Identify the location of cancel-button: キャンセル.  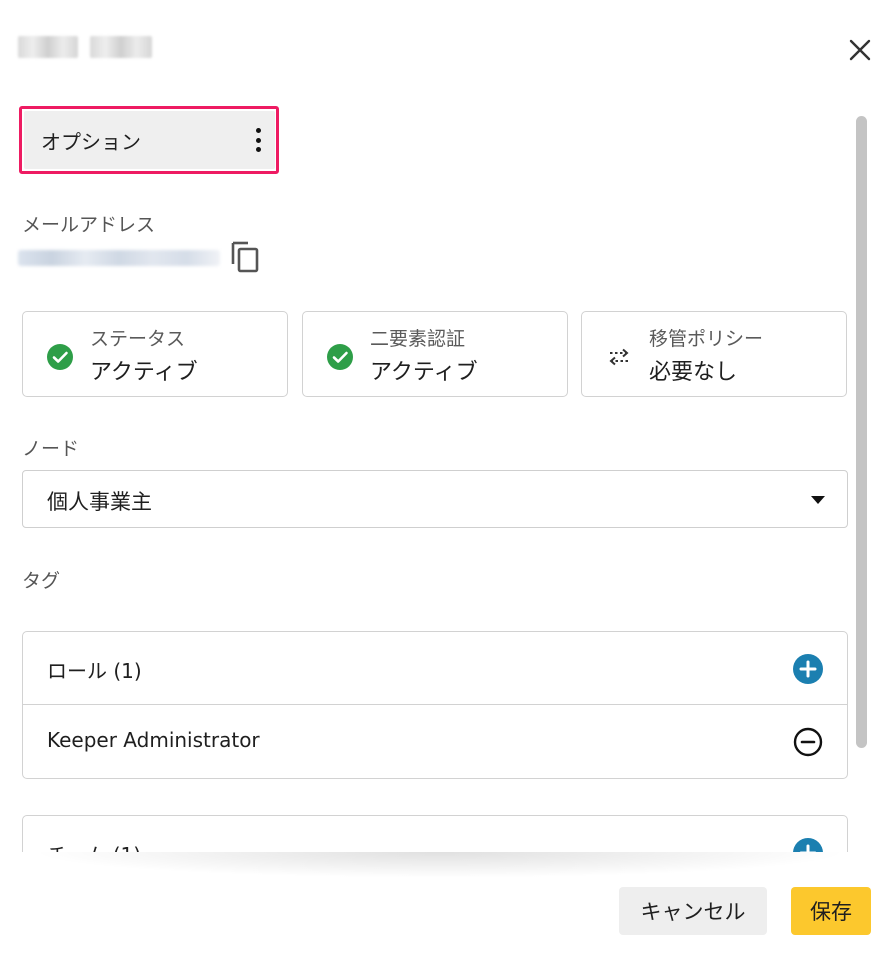
(693, 911).